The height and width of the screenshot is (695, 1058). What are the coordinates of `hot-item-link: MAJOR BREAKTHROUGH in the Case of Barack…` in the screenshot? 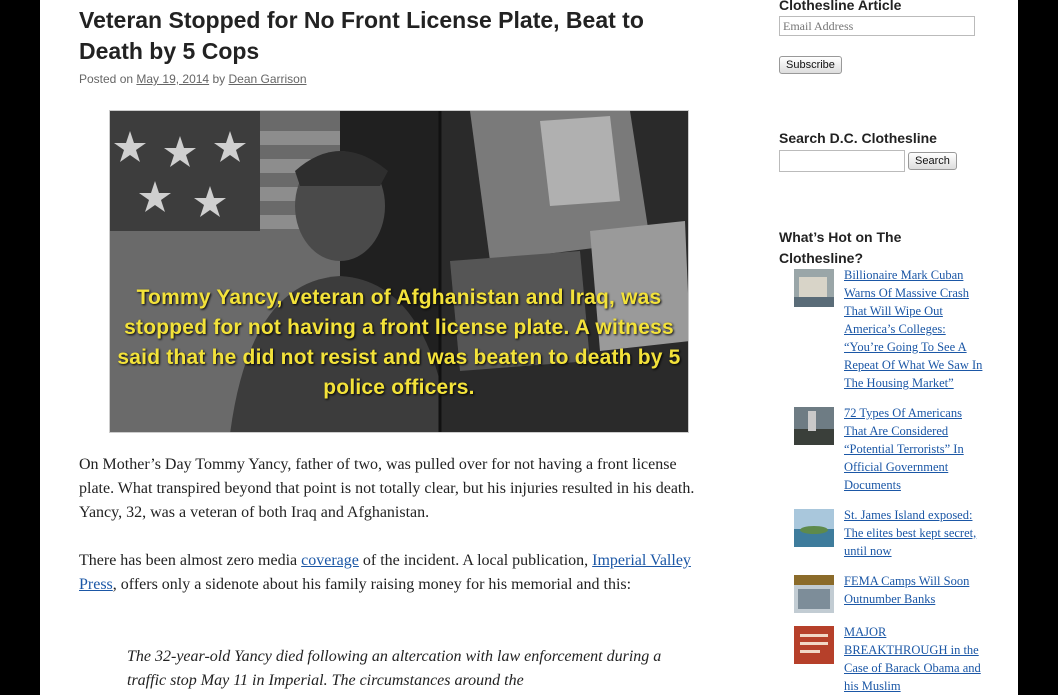 It's located at (914, 659).